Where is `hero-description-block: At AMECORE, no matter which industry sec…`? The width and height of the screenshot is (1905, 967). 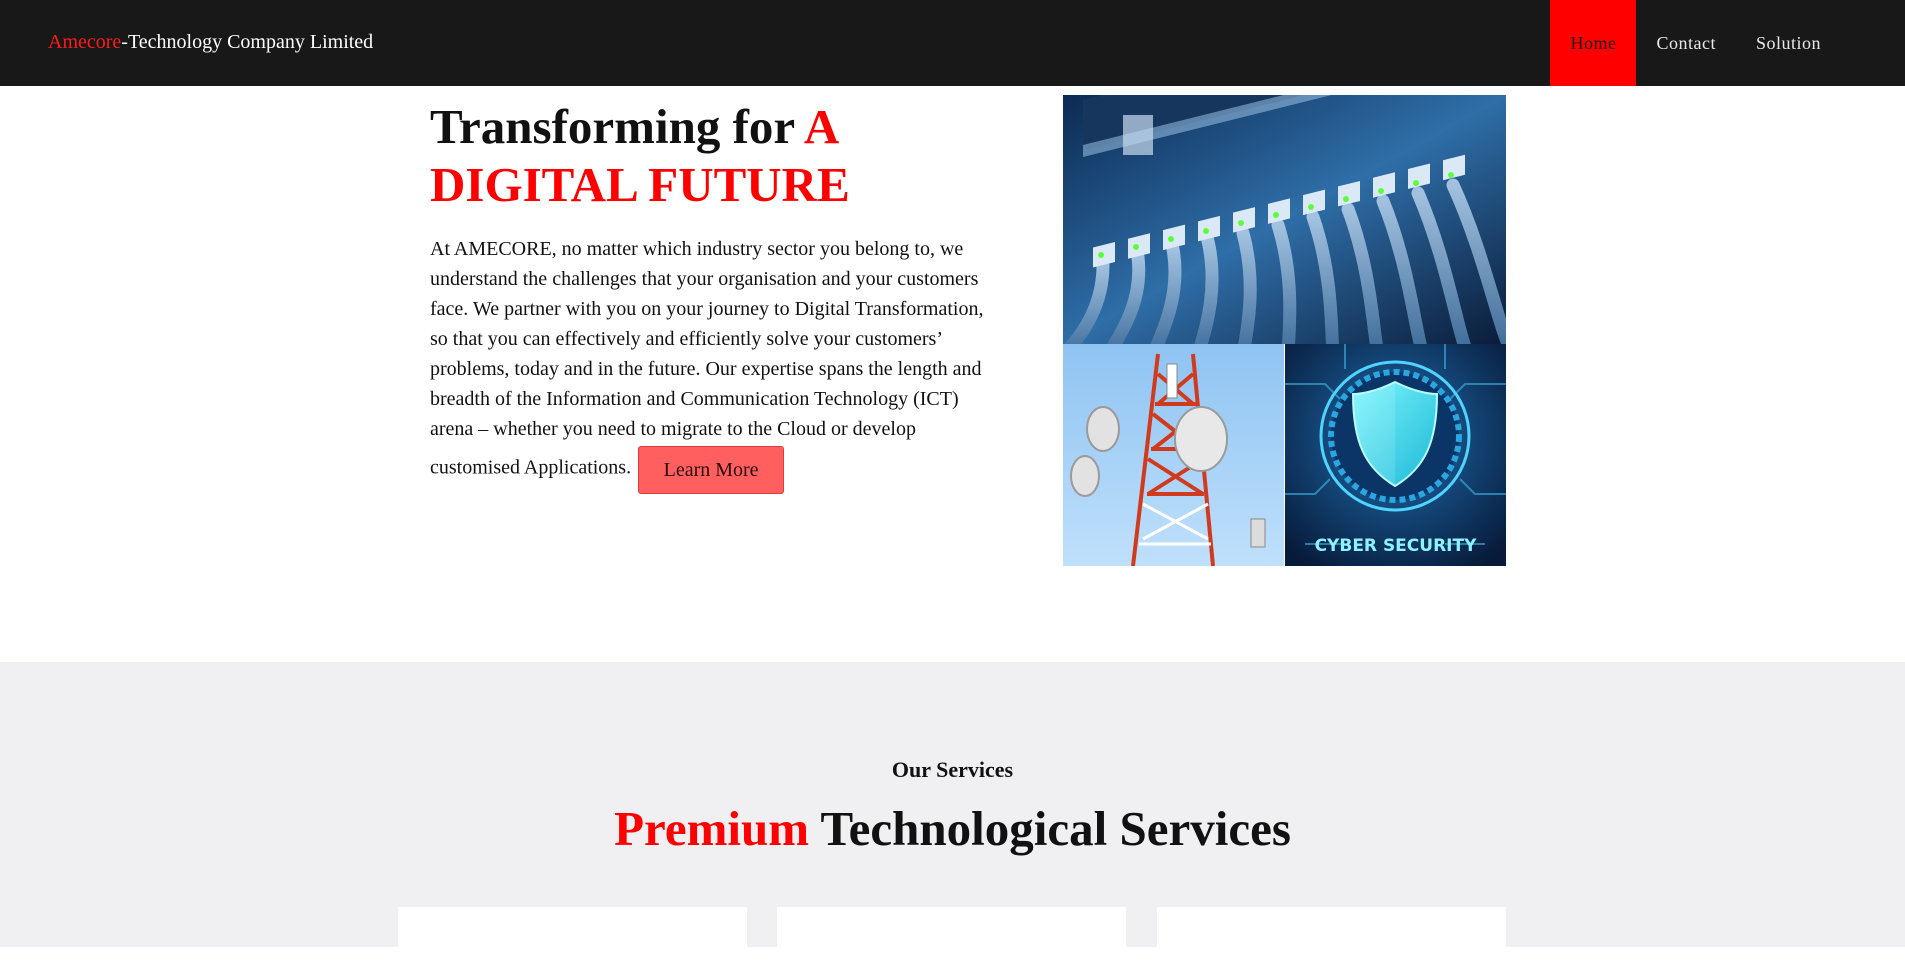
hero-description-block: At AMECORE, no matter which industry sec… is located at coordinates (715, 364).